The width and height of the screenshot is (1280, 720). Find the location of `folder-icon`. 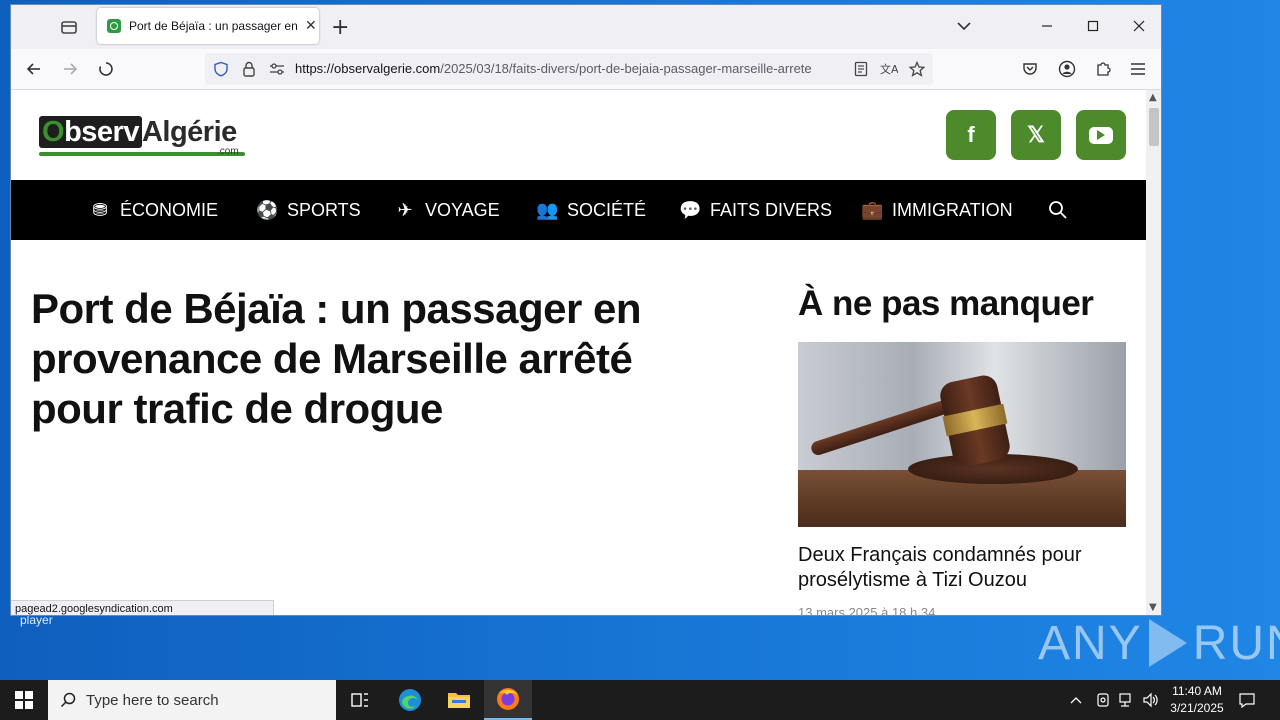

folder-icon is located at coordinates (459, 700).